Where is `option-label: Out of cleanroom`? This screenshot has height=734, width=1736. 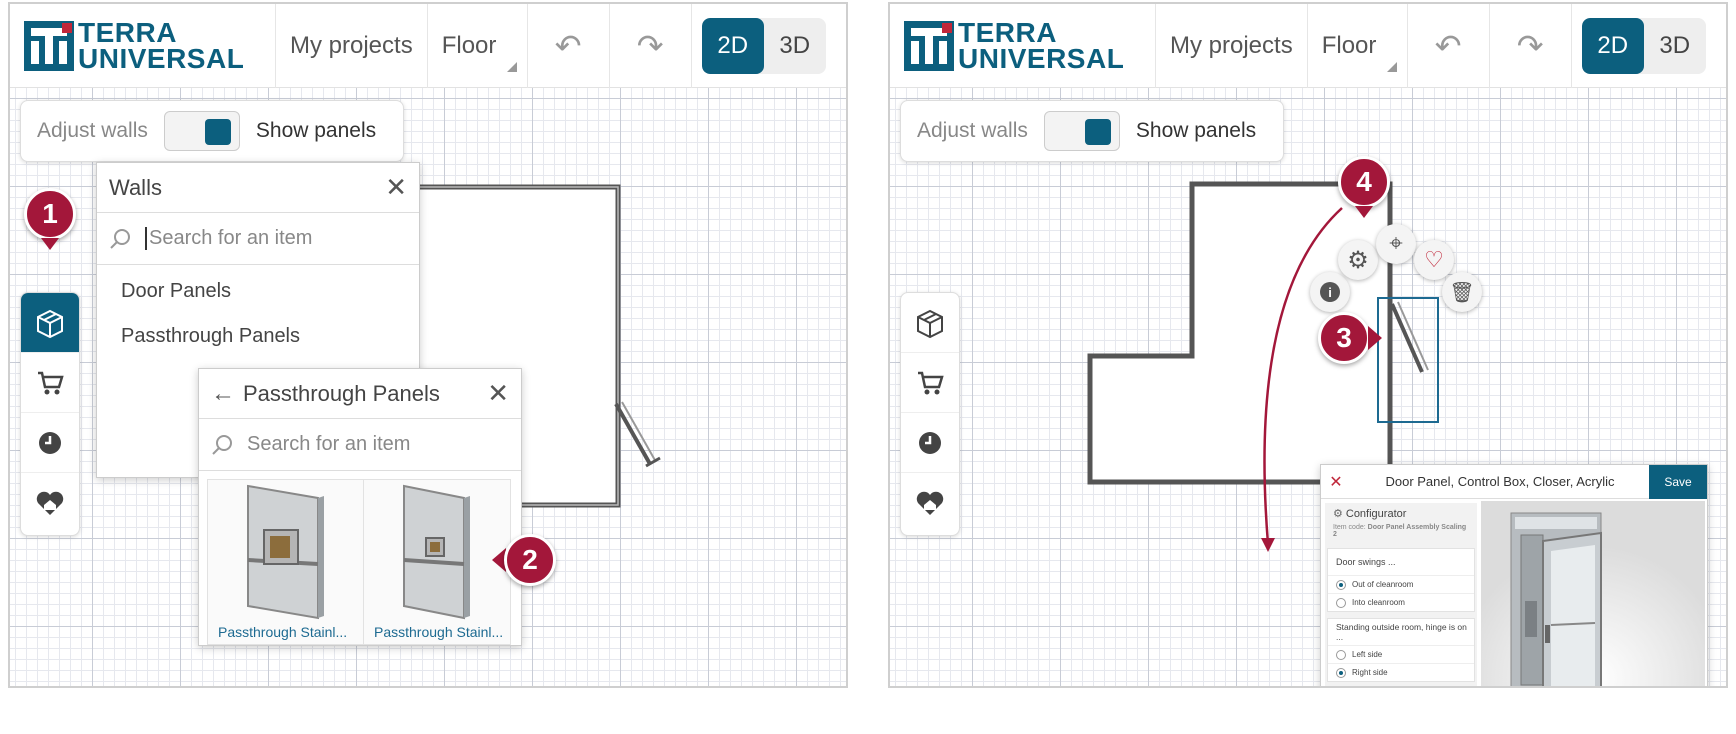
option-label: Out of cleanroom is located at coordinates (1383, 584).